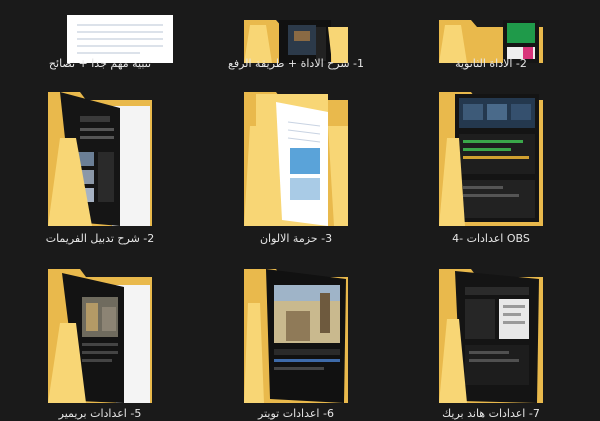  Describe the element at coordinates (296, 238) in the screenshot. I see `folder-label: 3- حزمة الالوان` at that location.